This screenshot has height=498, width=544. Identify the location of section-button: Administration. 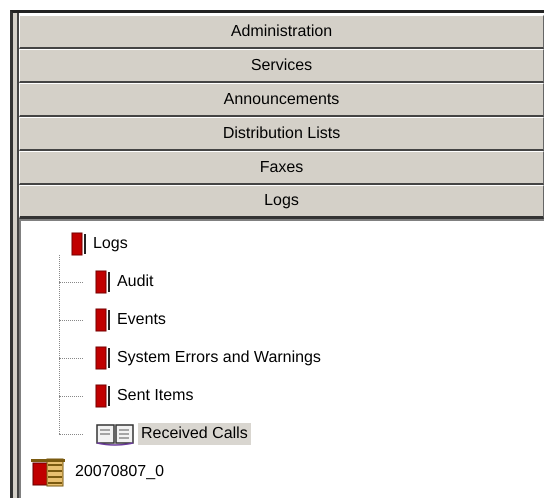
(281, 32).